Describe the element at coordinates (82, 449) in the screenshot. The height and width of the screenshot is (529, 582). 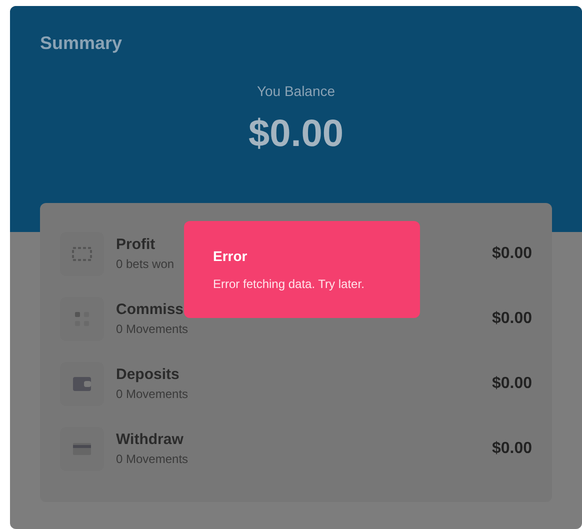
I see `card-icon` at that location.